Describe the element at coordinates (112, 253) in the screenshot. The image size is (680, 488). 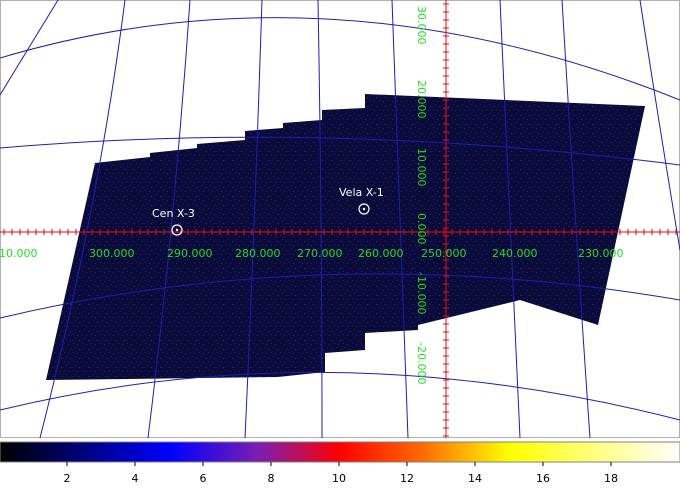
I see `longitude-label: 300.000` at that location.